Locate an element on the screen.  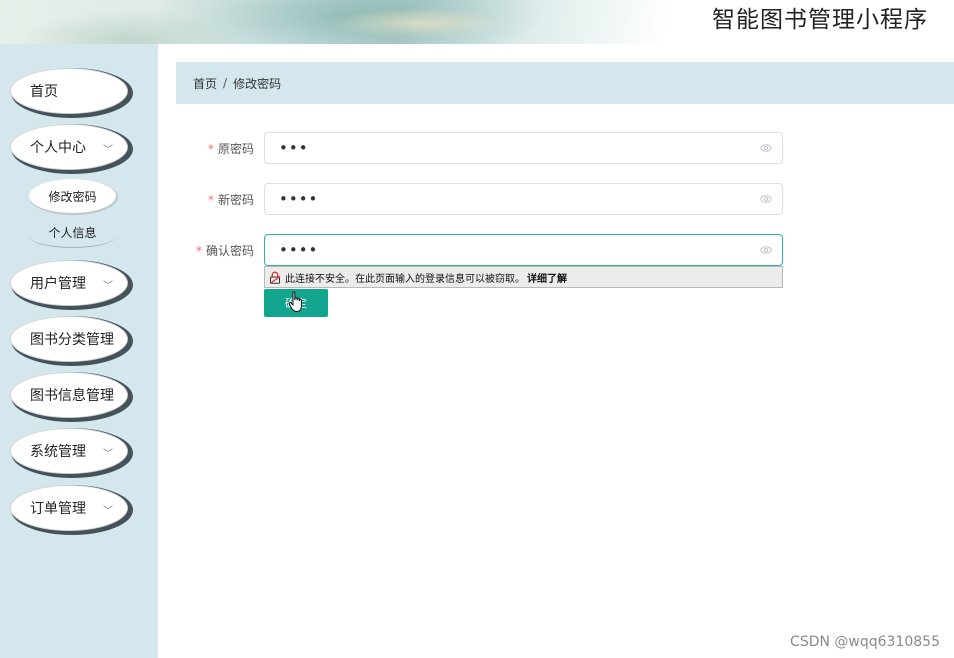
new-password-label: * 新密码 is located at coordinates (231, 199).